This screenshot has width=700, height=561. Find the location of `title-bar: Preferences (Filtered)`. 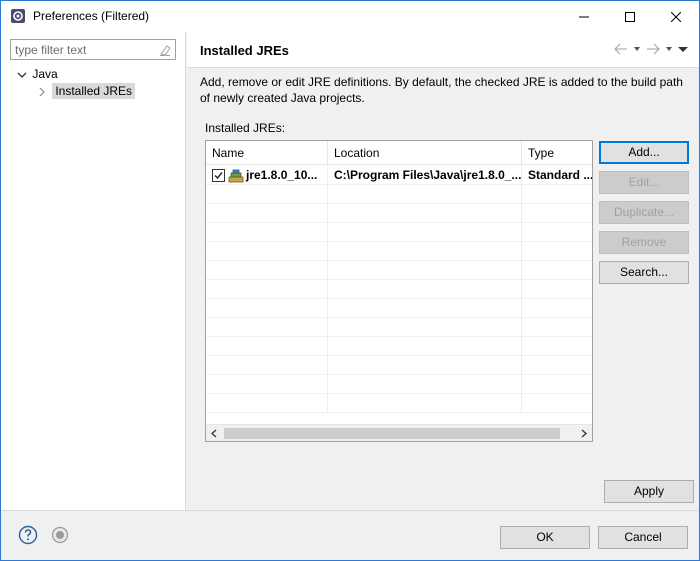

title-bar: Preferences (Filtered) is located at coordinates (350, 16).